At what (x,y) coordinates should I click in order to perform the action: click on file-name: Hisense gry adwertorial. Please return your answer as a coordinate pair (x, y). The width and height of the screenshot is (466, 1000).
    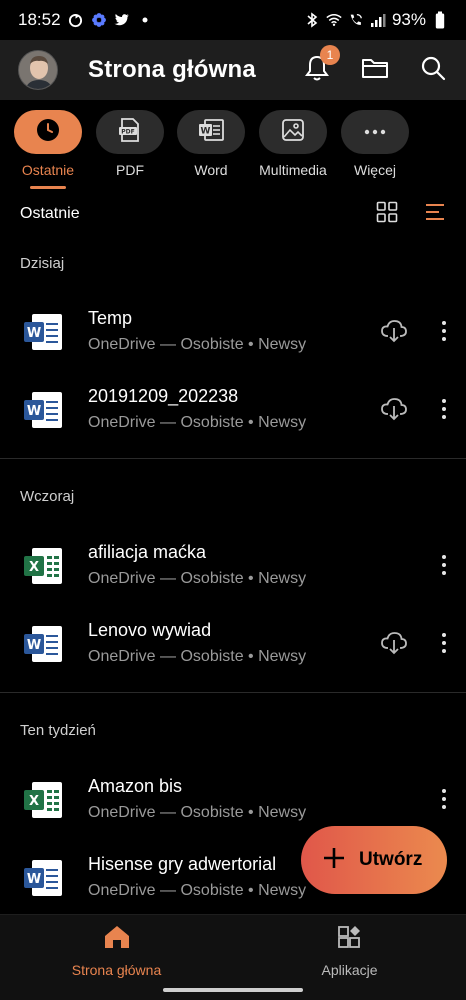
    Looking at the image, I should click on (182, 864).